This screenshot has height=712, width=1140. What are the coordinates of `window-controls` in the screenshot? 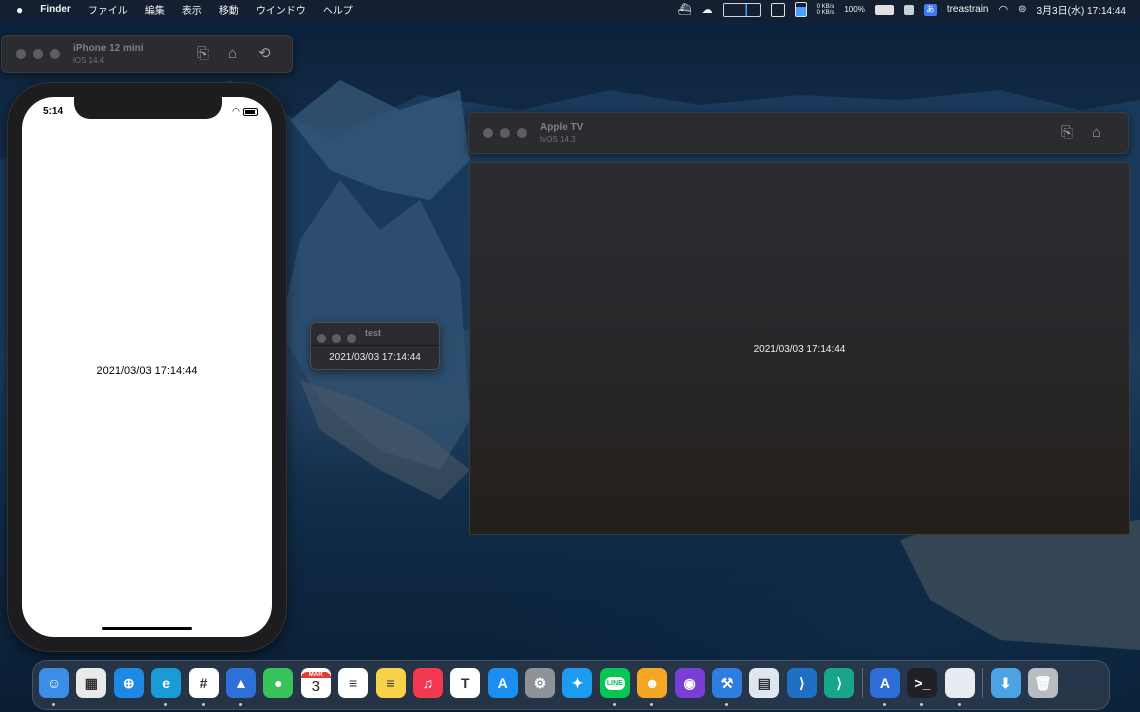 It's located at (38, 54).